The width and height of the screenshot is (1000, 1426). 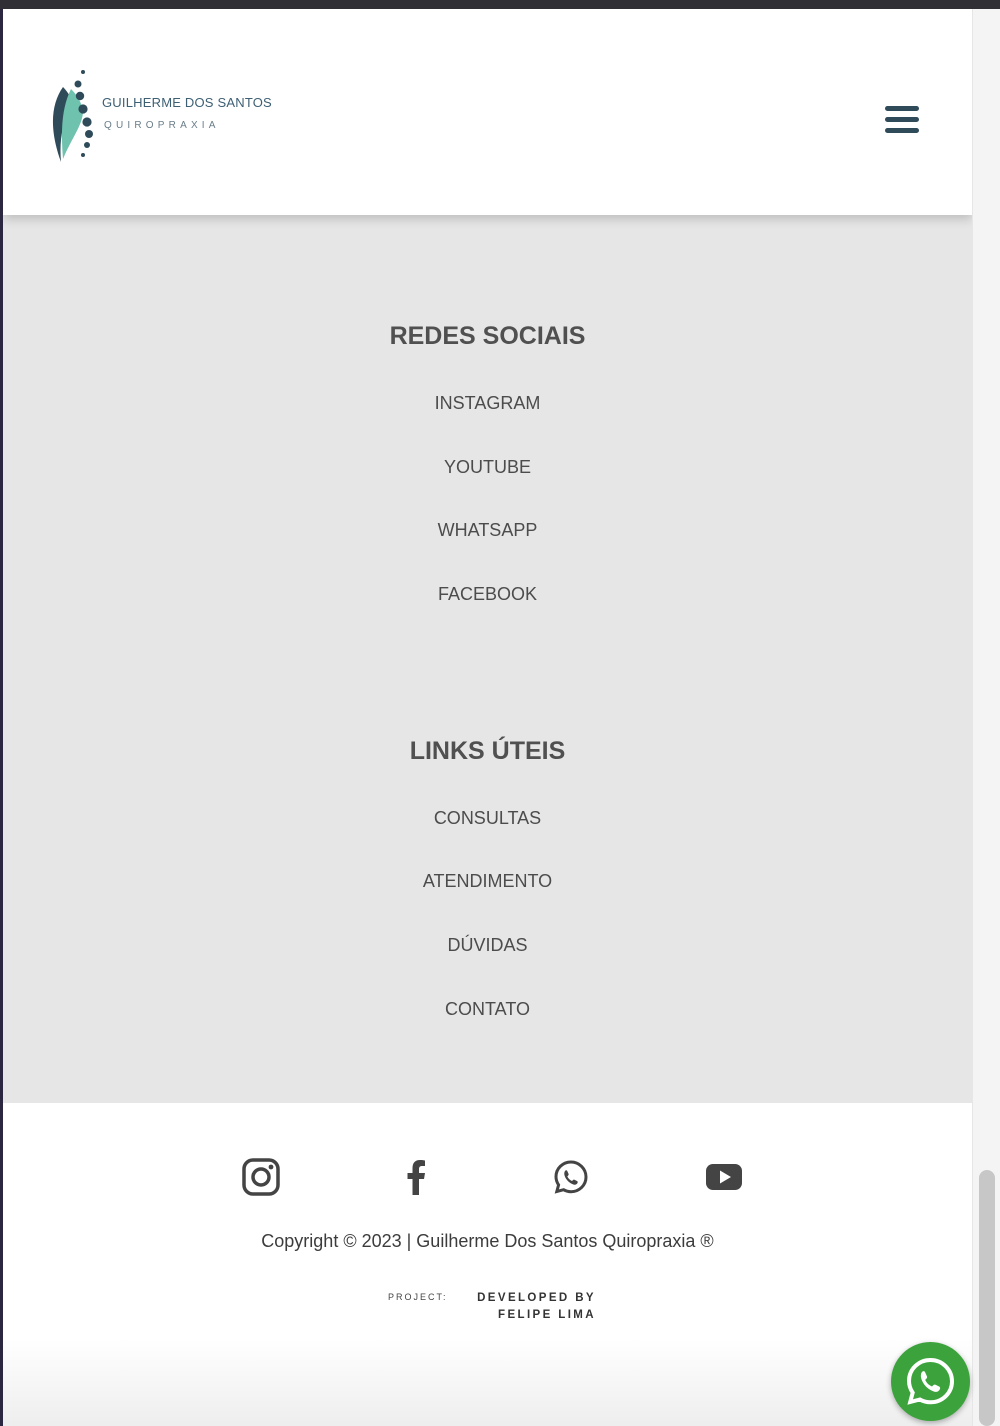 I want to click on instagram-icon, so click(x=261, y=1177).